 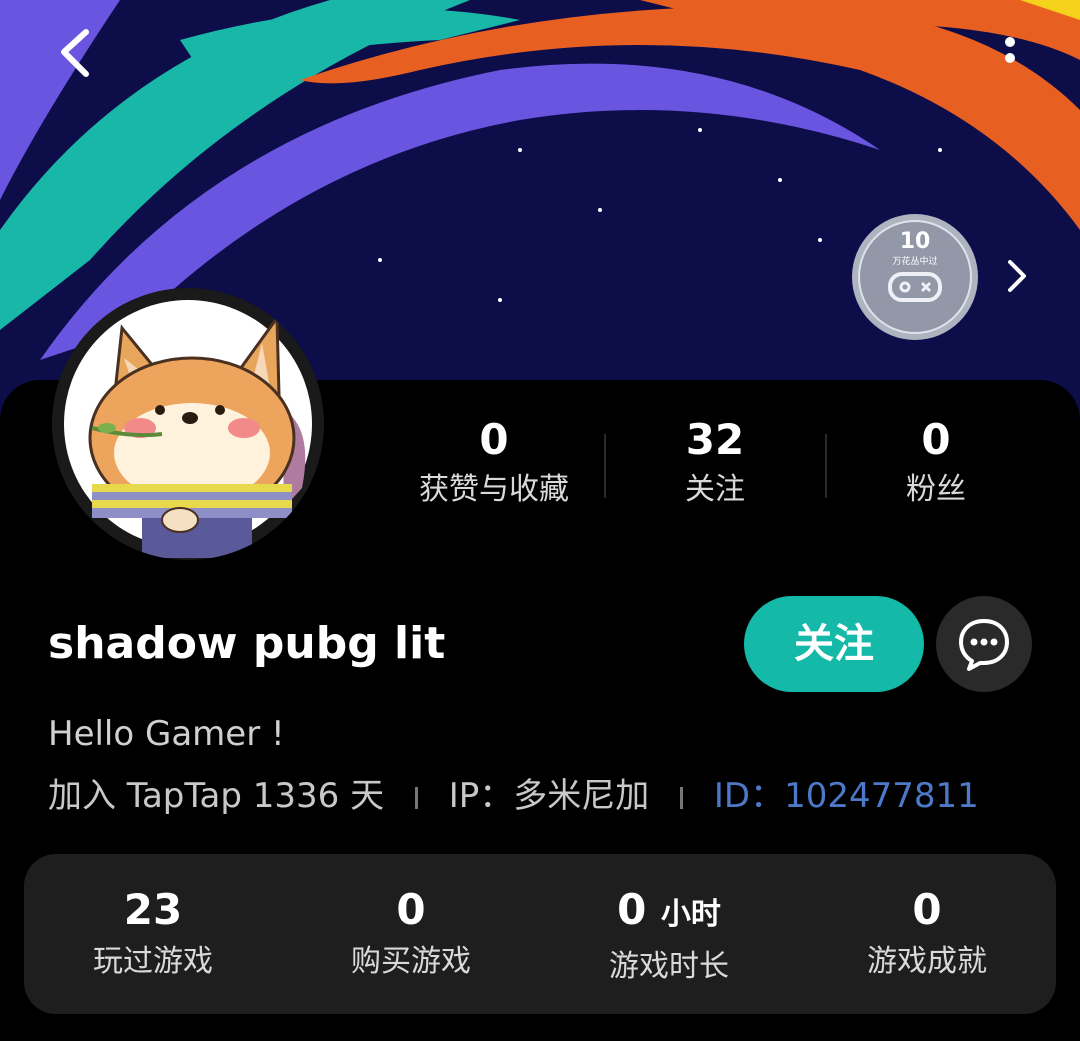 I want to click on game-achievements-label: 游戏成就, so click(x=927, y=961).